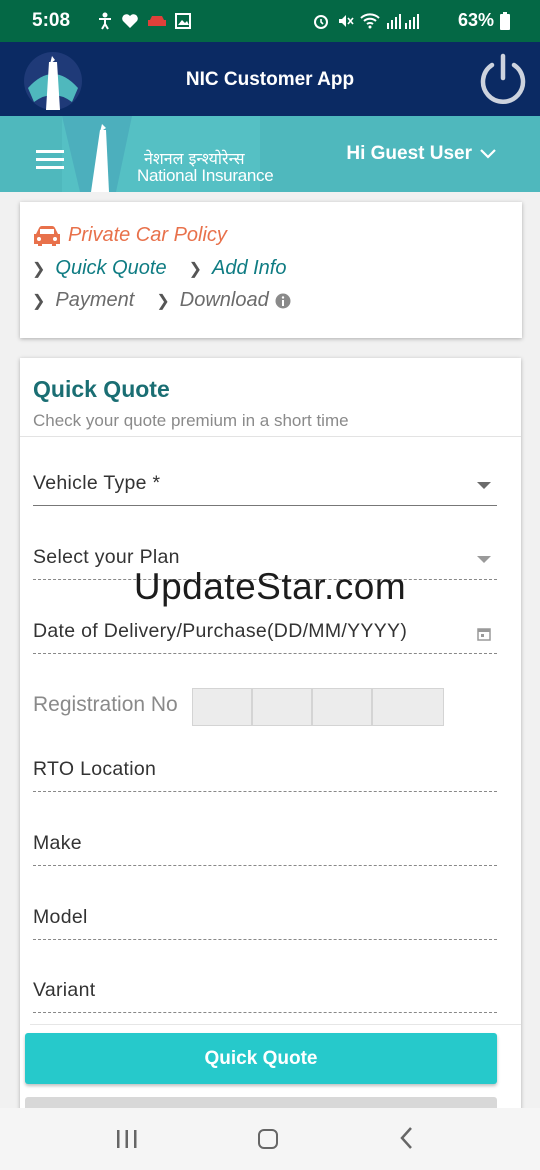  What do you see at coordinates (51, 160) in the screenshot?
I see `hamburger-menu-icon` at bounding box center [51, 160].